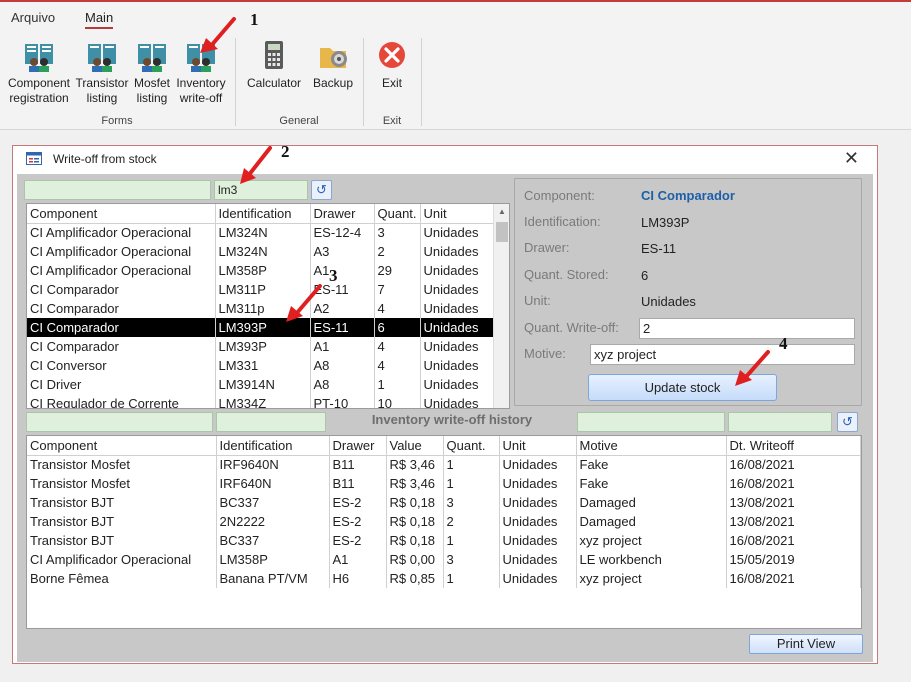 The height and width of the screenshot is (682, 911). Describe the element at coordinates (99, 19) in the screenshot. I see `tab-main: Main` at that location.